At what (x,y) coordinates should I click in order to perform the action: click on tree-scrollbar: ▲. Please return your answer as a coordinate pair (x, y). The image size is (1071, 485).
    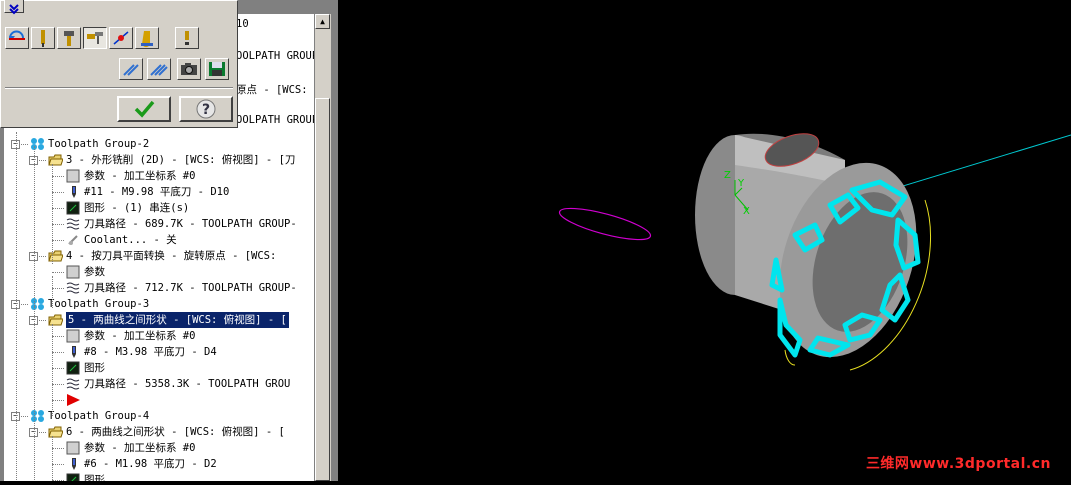
    Looking at the image, I should click on (322, 247).